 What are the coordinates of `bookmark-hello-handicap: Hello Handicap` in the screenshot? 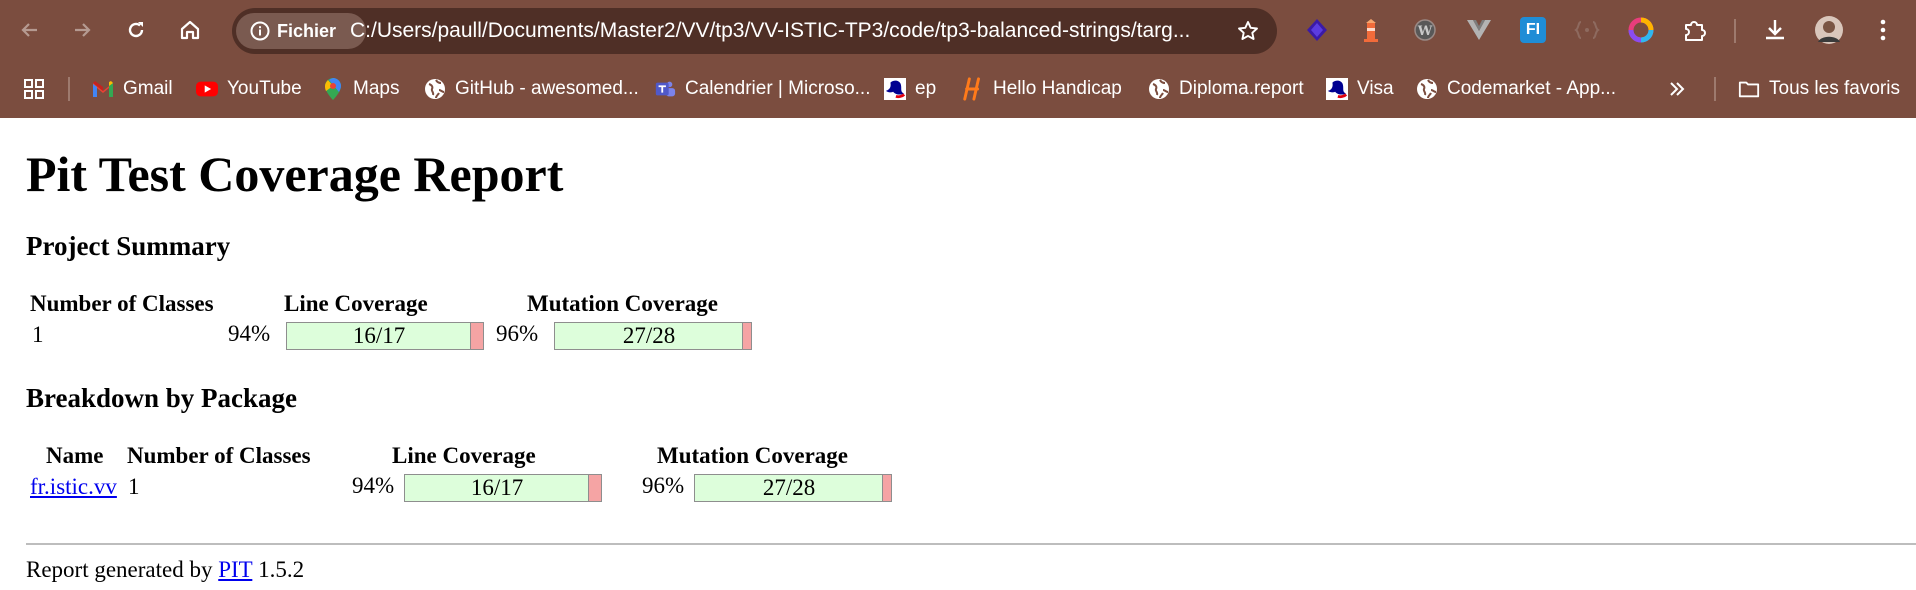 It's located at (1042, 89).